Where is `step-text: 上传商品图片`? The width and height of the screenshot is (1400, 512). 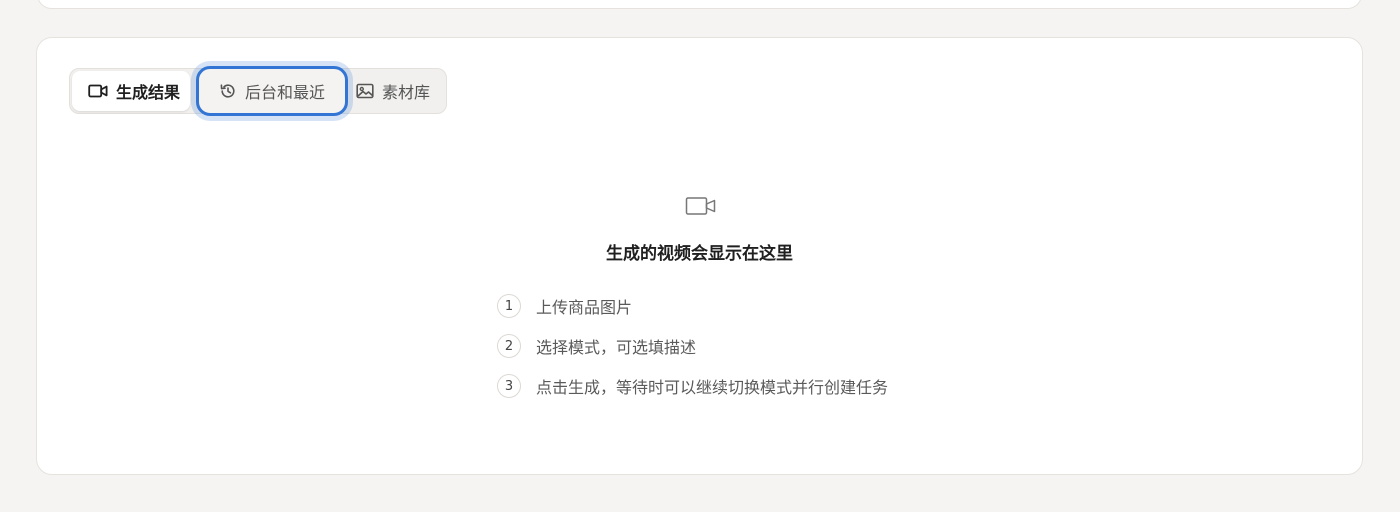 step-text: 上传商品图片 is located at coordinates (584, 307).